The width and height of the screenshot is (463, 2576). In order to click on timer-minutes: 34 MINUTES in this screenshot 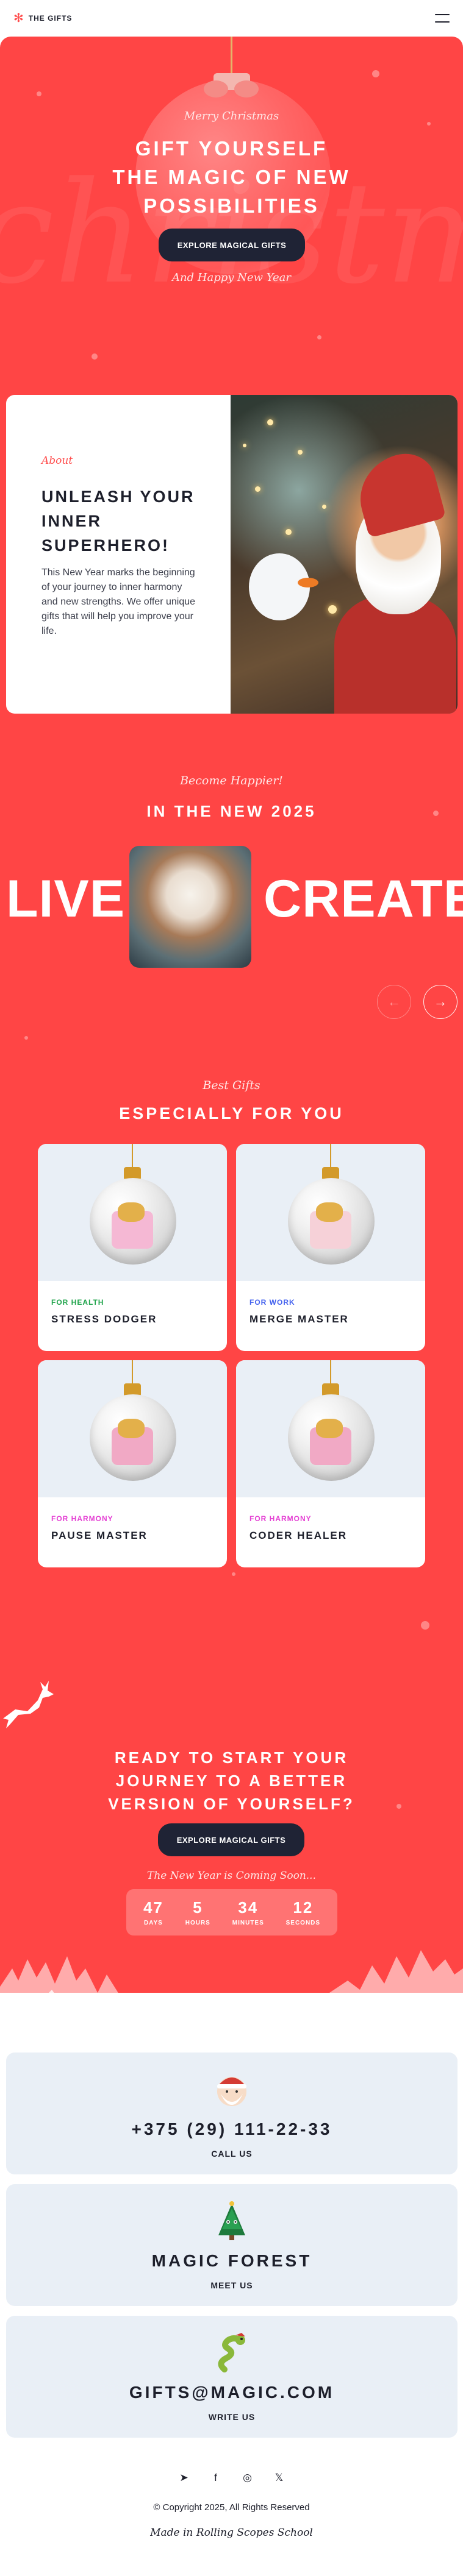, I will do `click(248, 1912)`.